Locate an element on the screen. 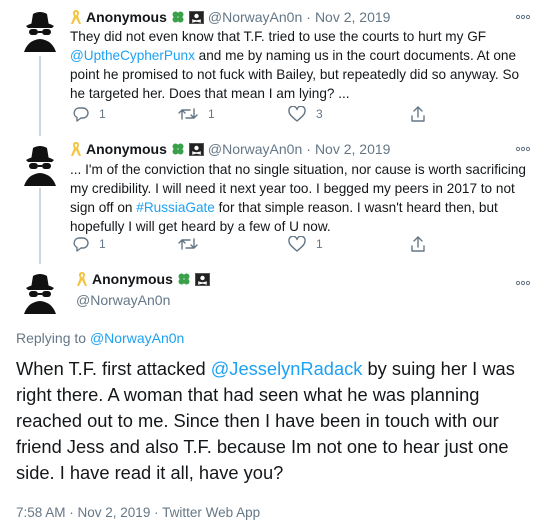 This screenshot has width=545, height=530. mention-link: @UptheCypherPunx is located at coordinates (132, 55).